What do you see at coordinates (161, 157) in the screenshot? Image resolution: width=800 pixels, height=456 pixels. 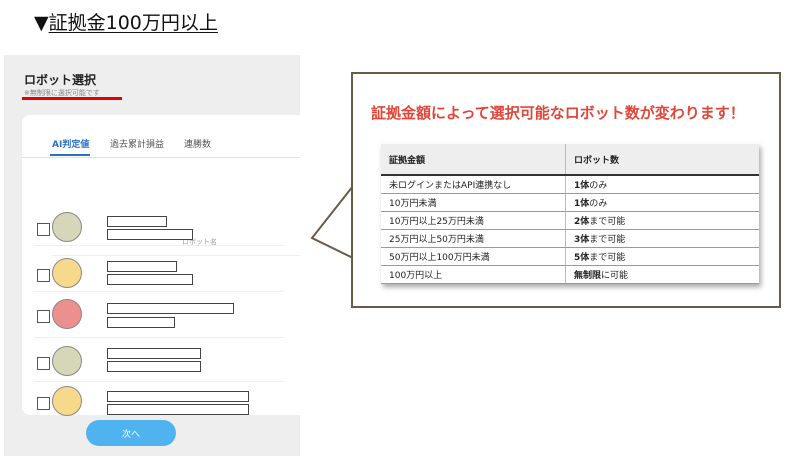 I see `tab-divider` at bounding box center [161, 157].